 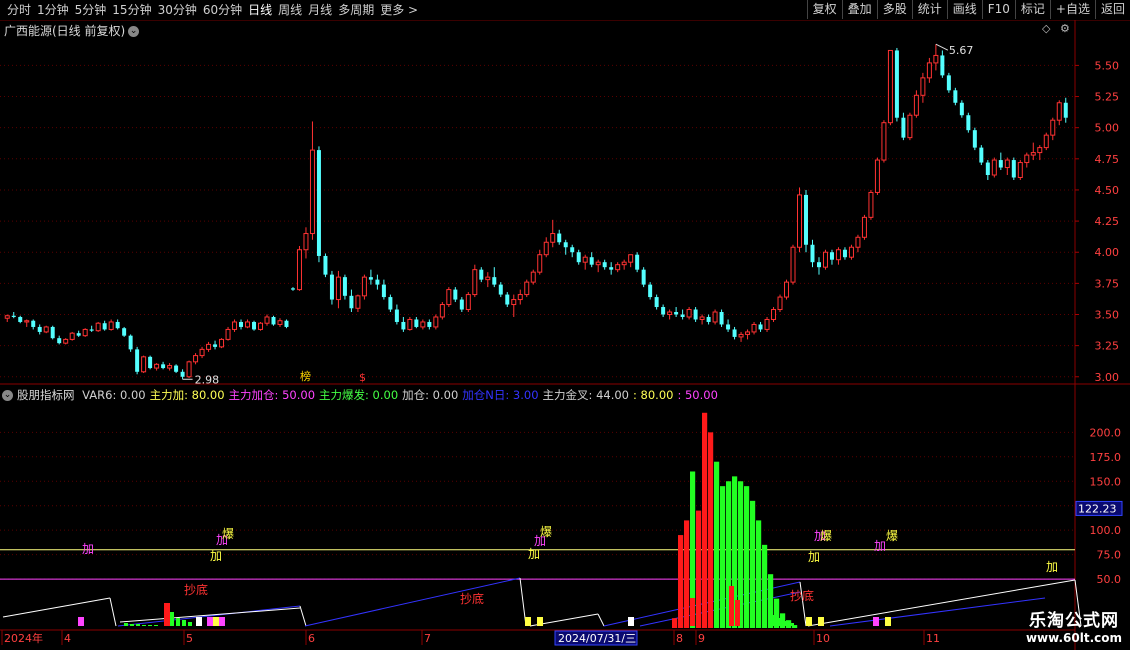 What do you see at coordinates (56, 607) in the screenshot?
I see `indicator-line` at bounding box center [56, 607].